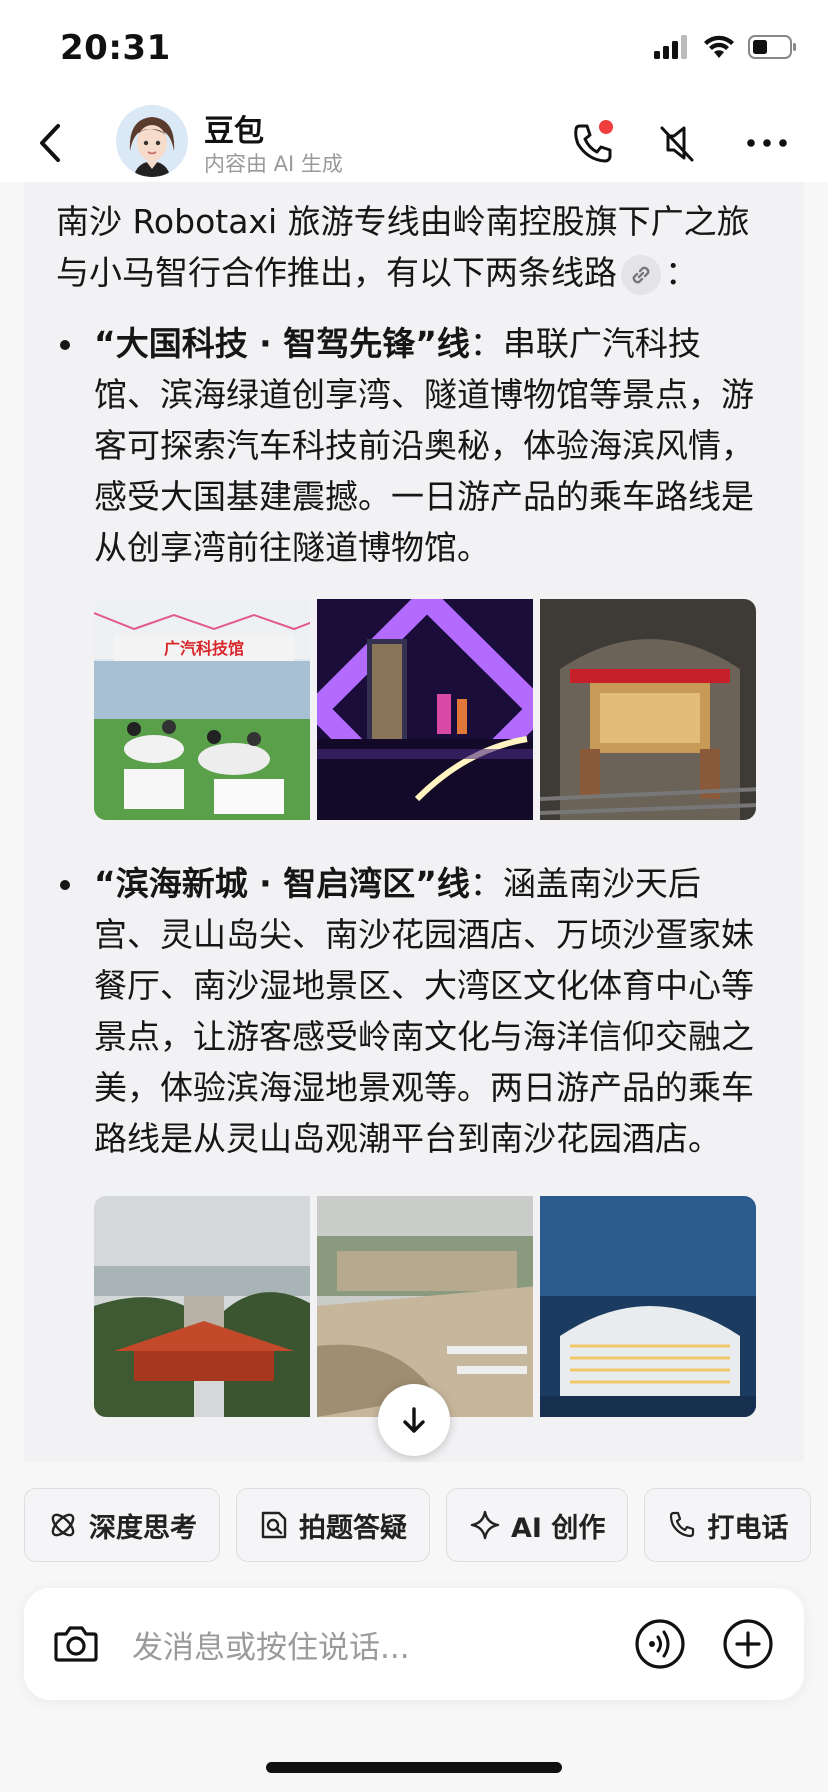  Describe the element at coordinates (273, 164) in the screenshot. I see `ai-generated-label: 内容由 AI 生成` at that location.